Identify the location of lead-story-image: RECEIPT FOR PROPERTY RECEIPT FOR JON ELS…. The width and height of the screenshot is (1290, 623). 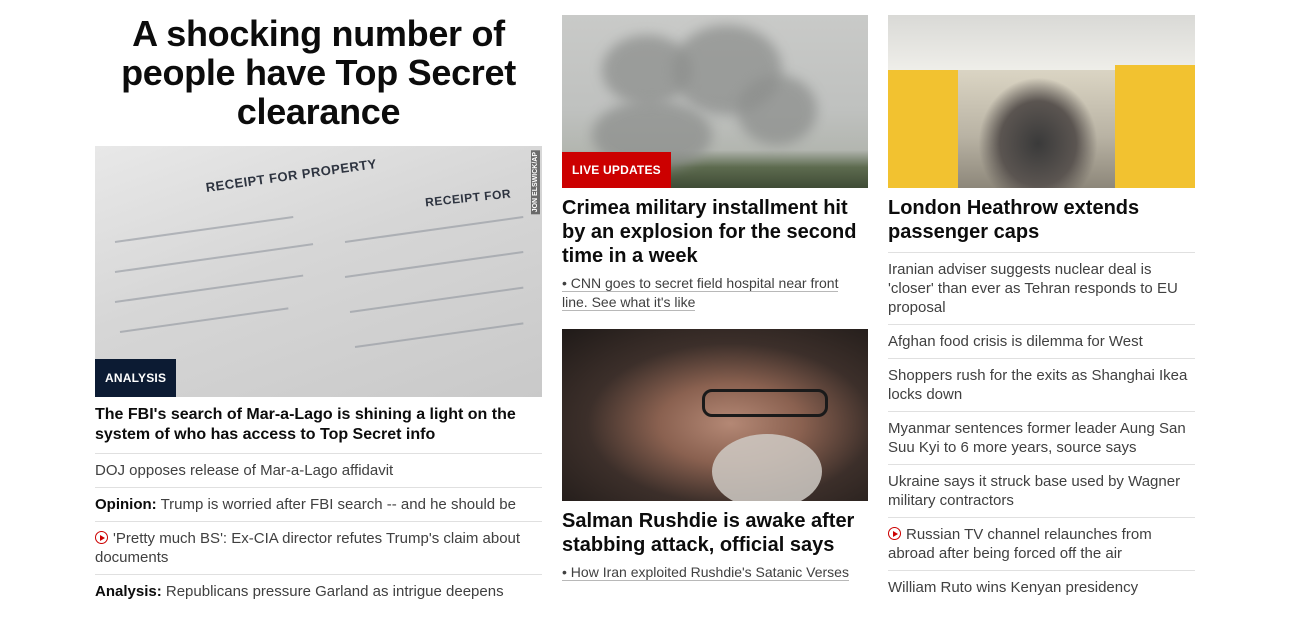
(318, 271).